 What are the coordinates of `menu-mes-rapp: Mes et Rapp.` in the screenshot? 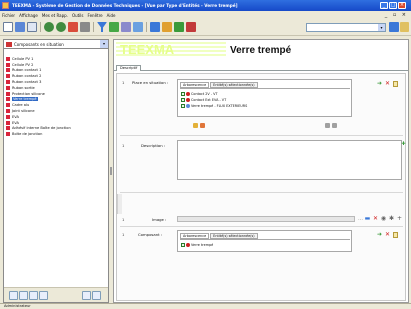 It's located at (55, 15).